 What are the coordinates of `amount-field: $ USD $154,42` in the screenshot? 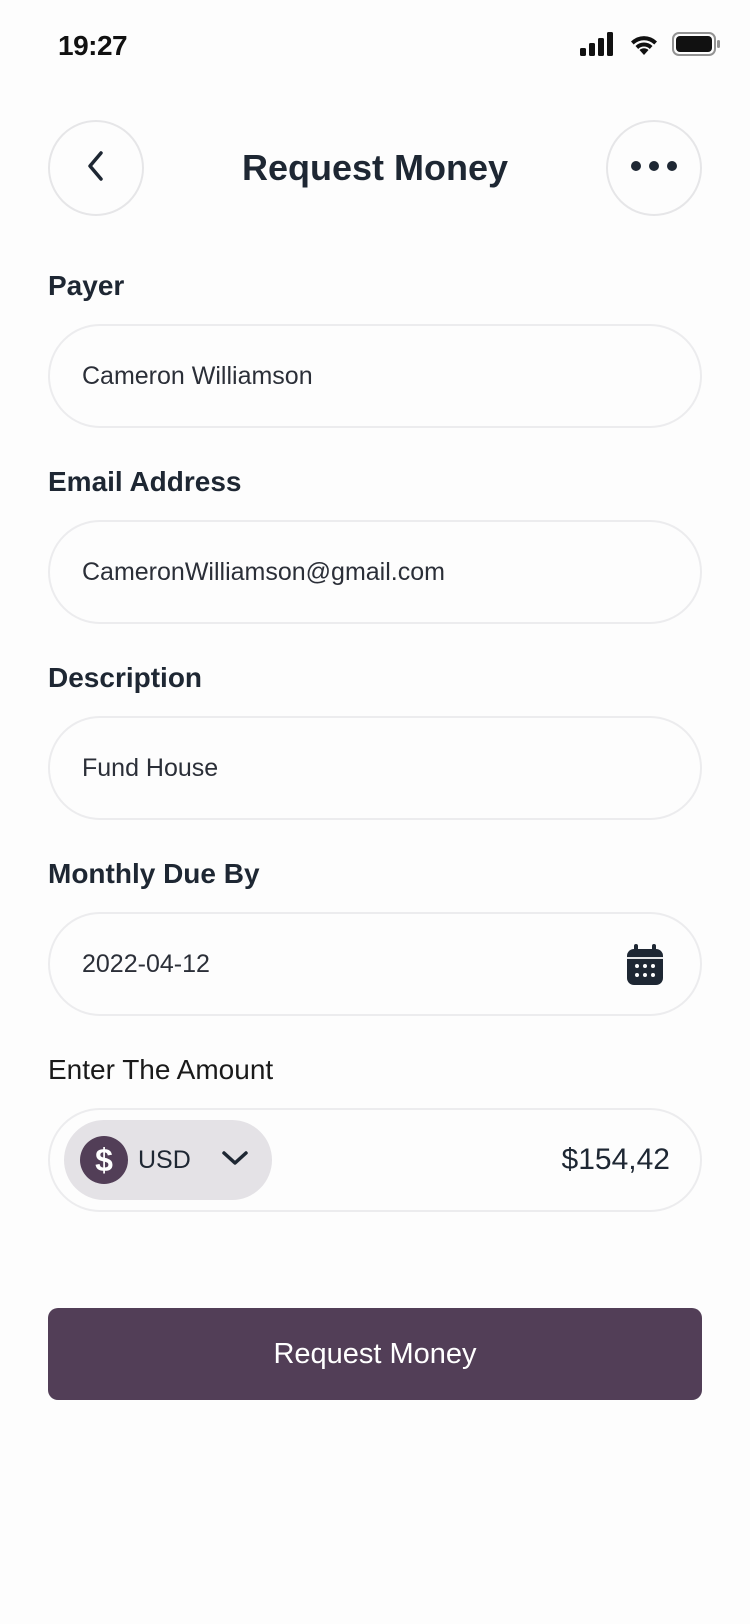 It's located at (375, 1160).